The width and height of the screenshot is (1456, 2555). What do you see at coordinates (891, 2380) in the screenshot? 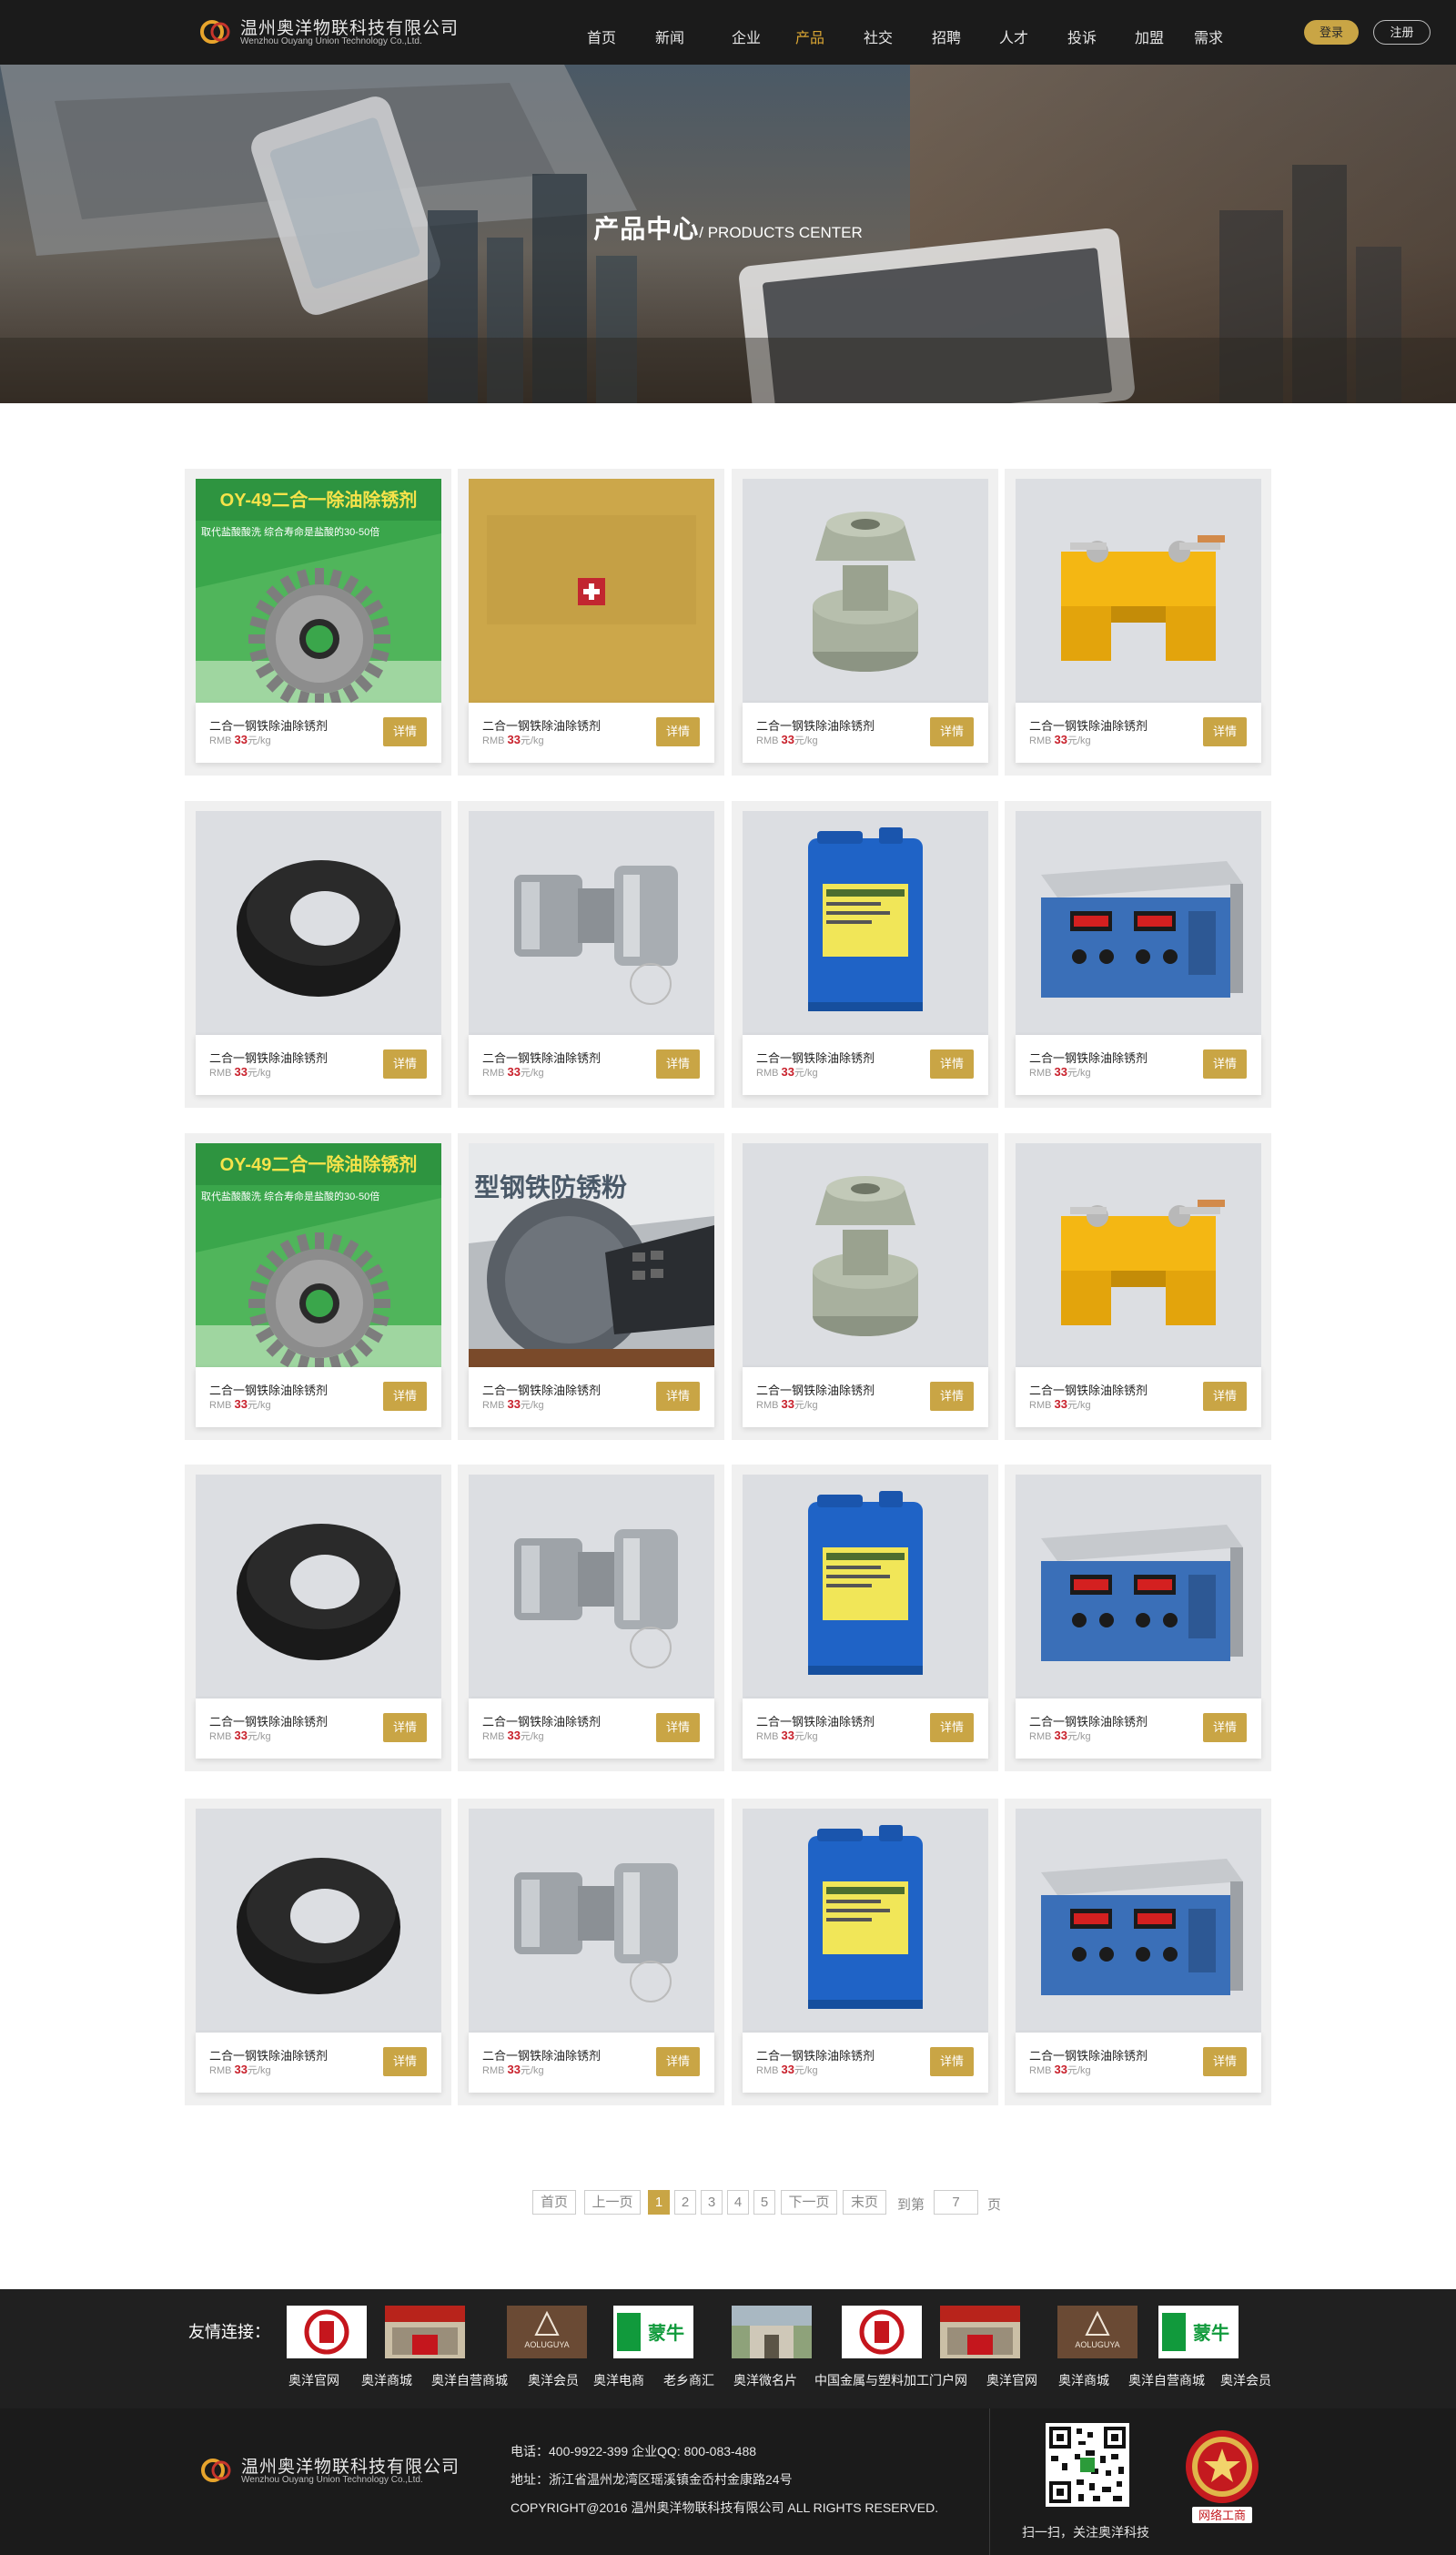
I see `friend-link-text: 中国金属与塑料加工门户网` at bounding box center [891, 2380].